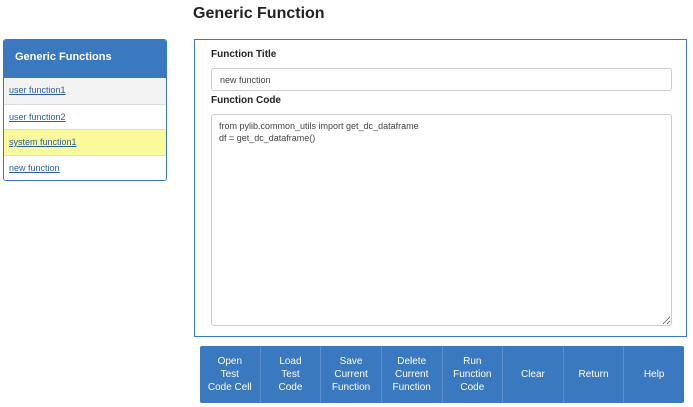 Image resolution: width=693 pixels, height=407 pixels. What do you see at coordinates (441, 79) in the screenshot?
I see `function-title-input` at bounding box center [441, 79].